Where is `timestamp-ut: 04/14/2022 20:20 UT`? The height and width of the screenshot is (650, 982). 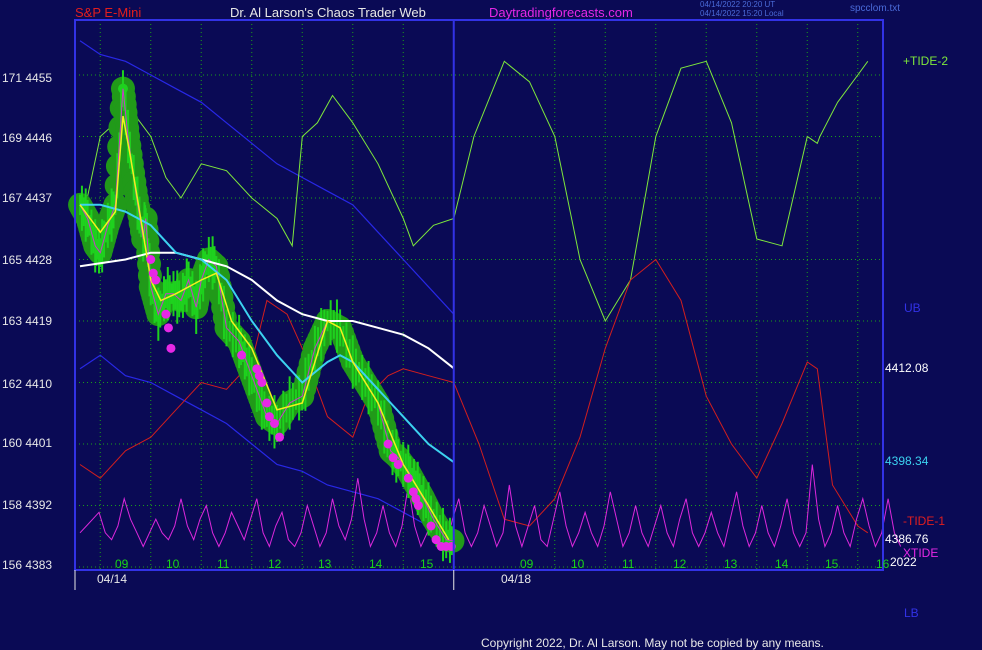 timestamp-ut: 04/14/2022 20:20 UT is located at coordinates (738, 4).